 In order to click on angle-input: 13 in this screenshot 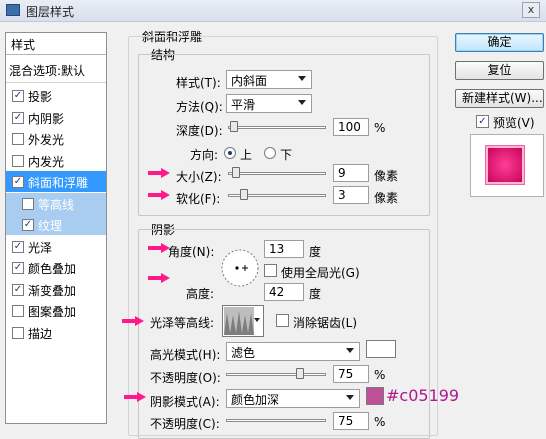, I will do `click(284, 249)`.